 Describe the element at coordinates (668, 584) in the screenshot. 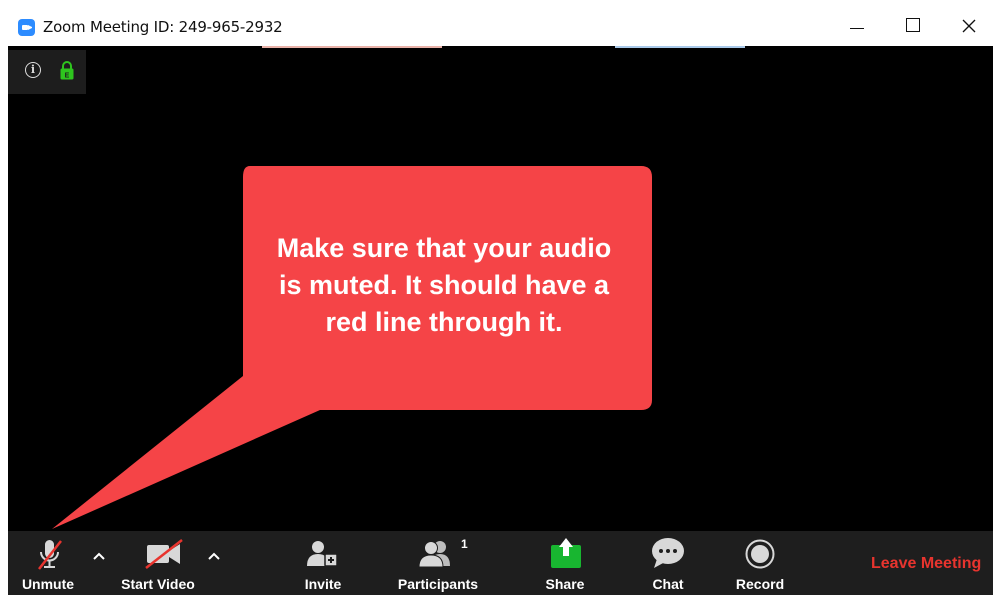

I see `chat-label: Chat` at that location.